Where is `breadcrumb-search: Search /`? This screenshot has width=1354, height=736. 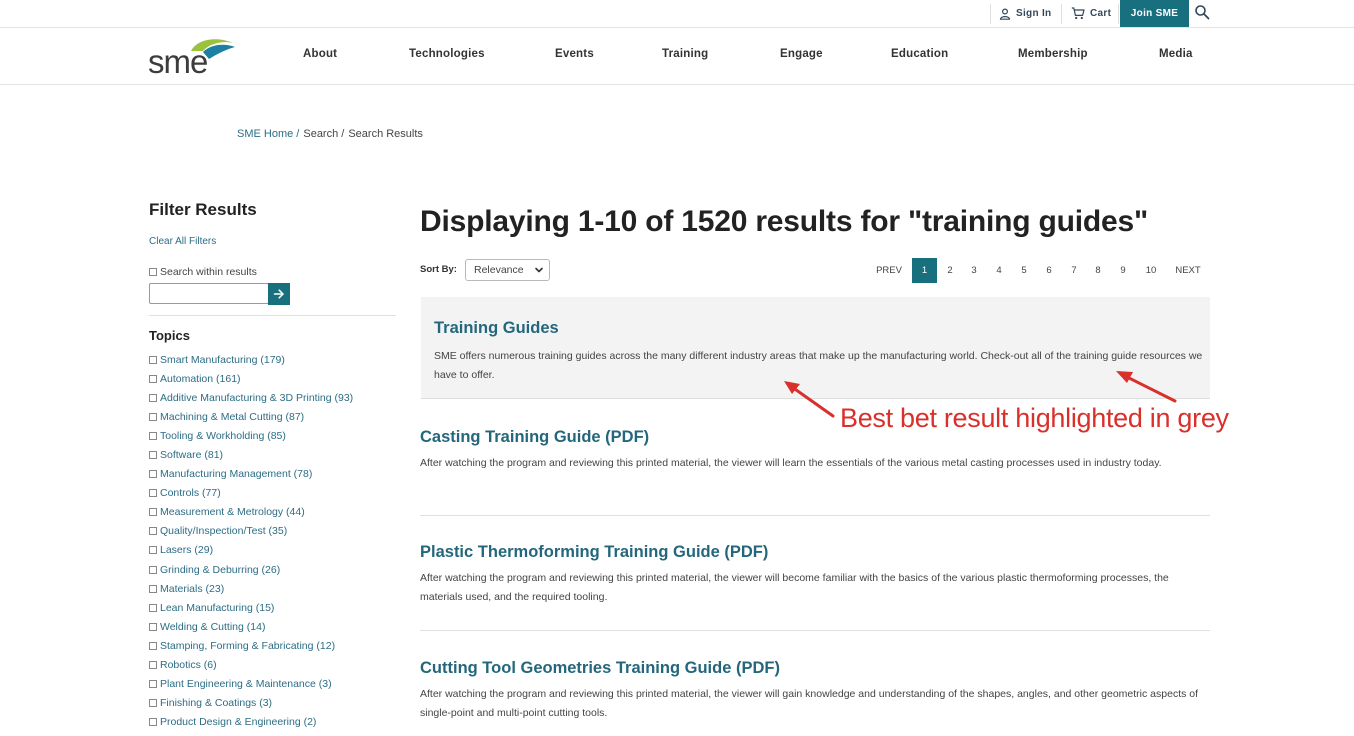 breadcrumb-search: Search / is located at coordinates (323, 134).